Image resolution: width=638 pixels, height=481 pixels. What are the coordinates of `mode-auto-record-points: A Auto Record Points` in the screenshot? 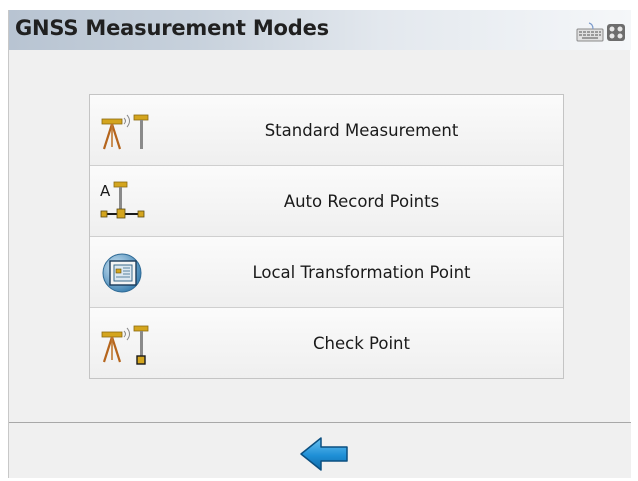 It's located at (326, 201).